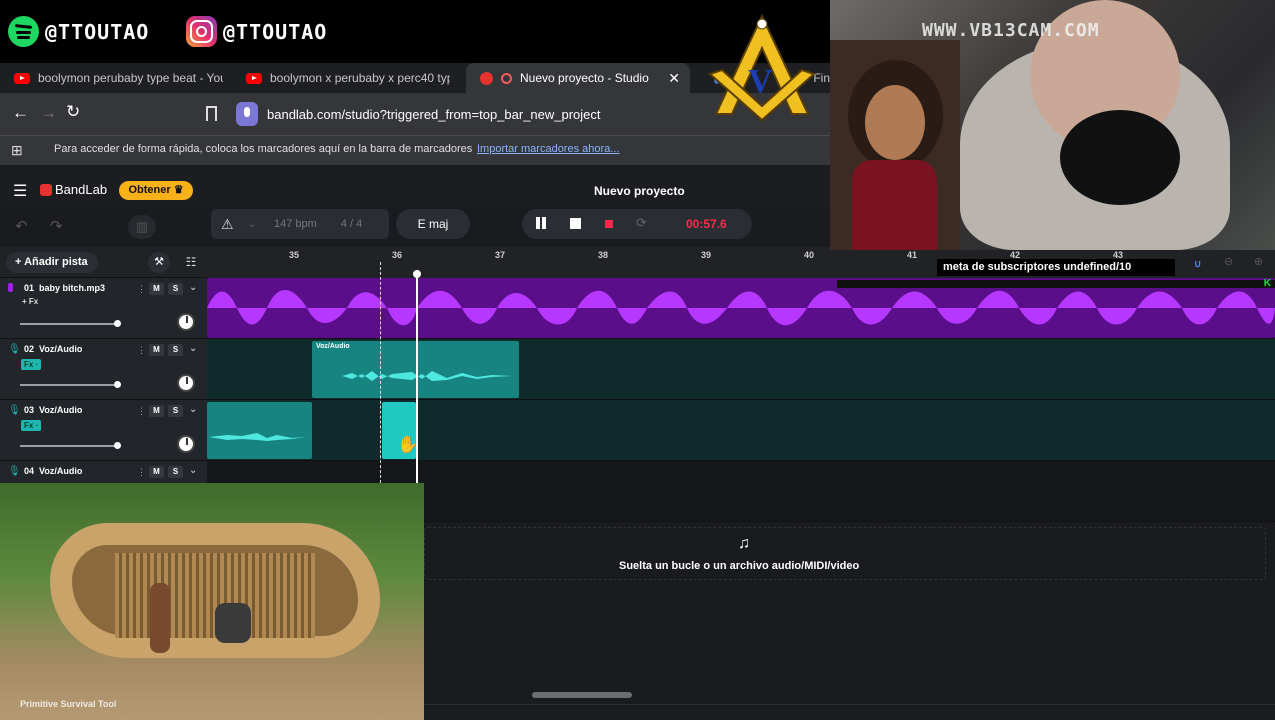  I want to click on track-3-pan-knob, so click(186, 444).